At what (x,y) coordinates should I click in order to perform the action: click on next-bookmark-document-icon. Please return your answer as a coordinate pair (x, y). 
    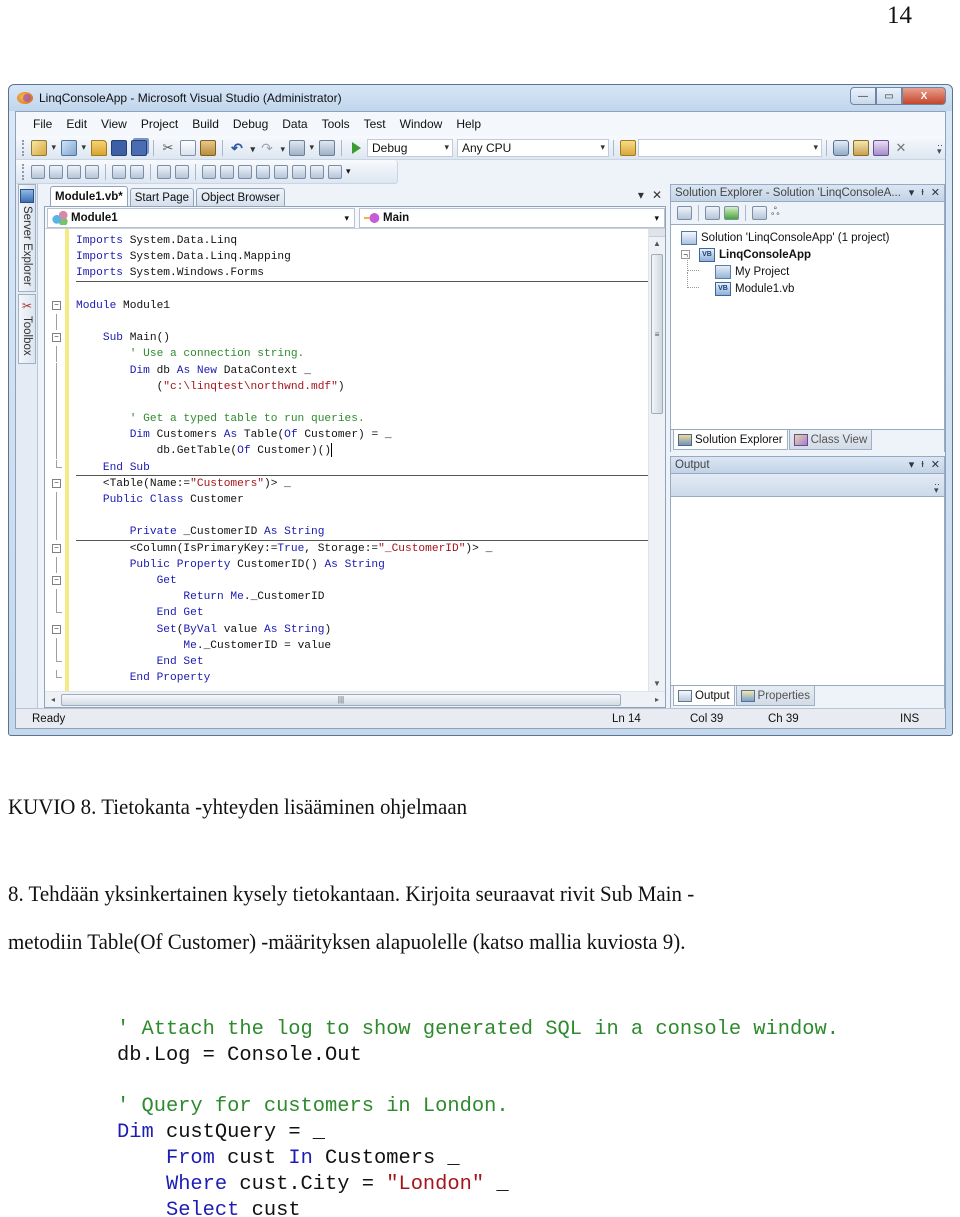
    Looking at the image, I should click on (317, 171).